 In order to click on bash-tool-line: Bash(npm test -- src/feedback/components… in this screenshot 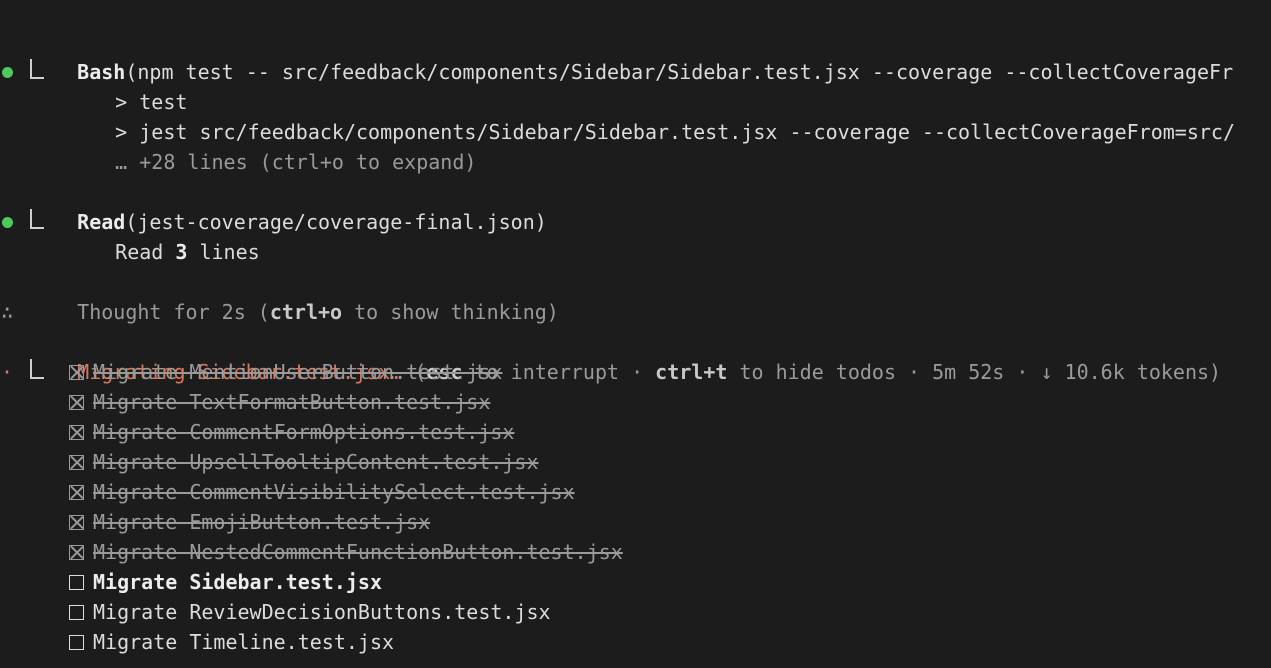, I will do `click(616, 55)`.